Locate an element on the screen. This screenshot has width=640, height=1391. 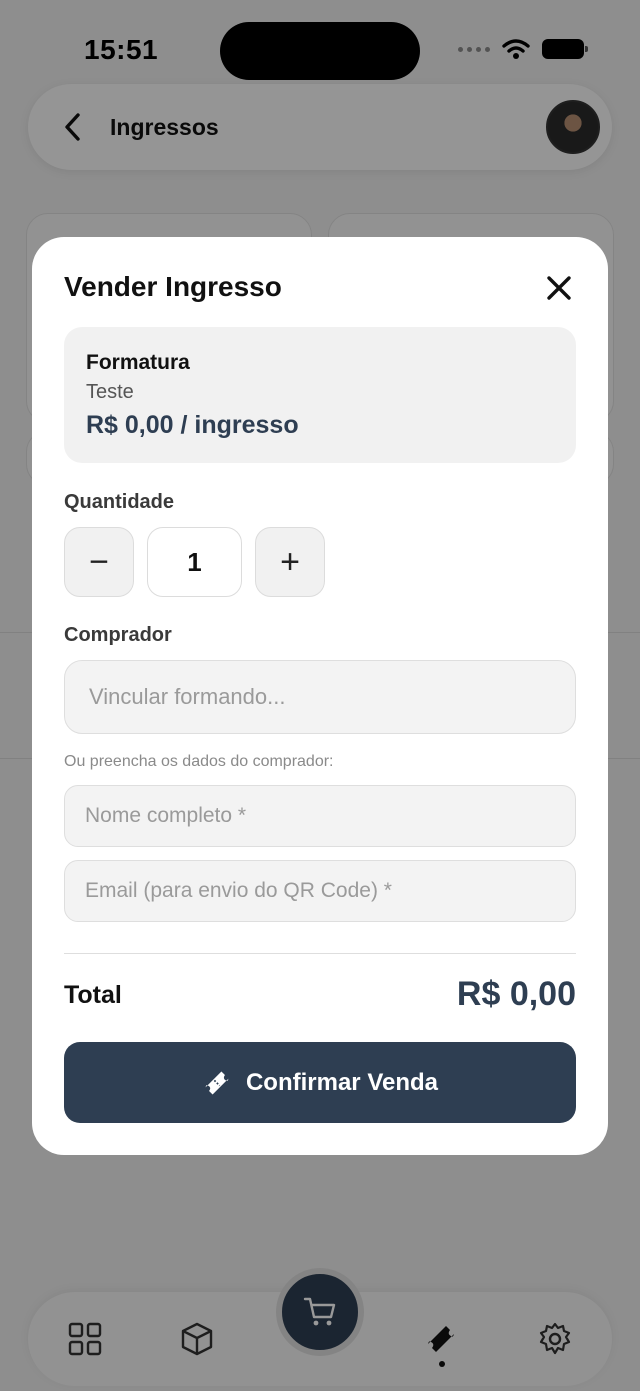
event-name: Formatura is located at coordinates (138, 362).